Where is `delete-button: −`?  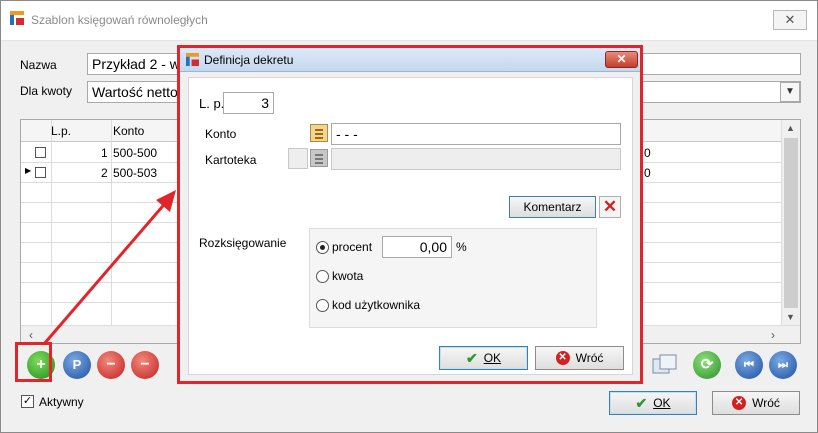 delete-button: − is located at coordinates (111, 365).